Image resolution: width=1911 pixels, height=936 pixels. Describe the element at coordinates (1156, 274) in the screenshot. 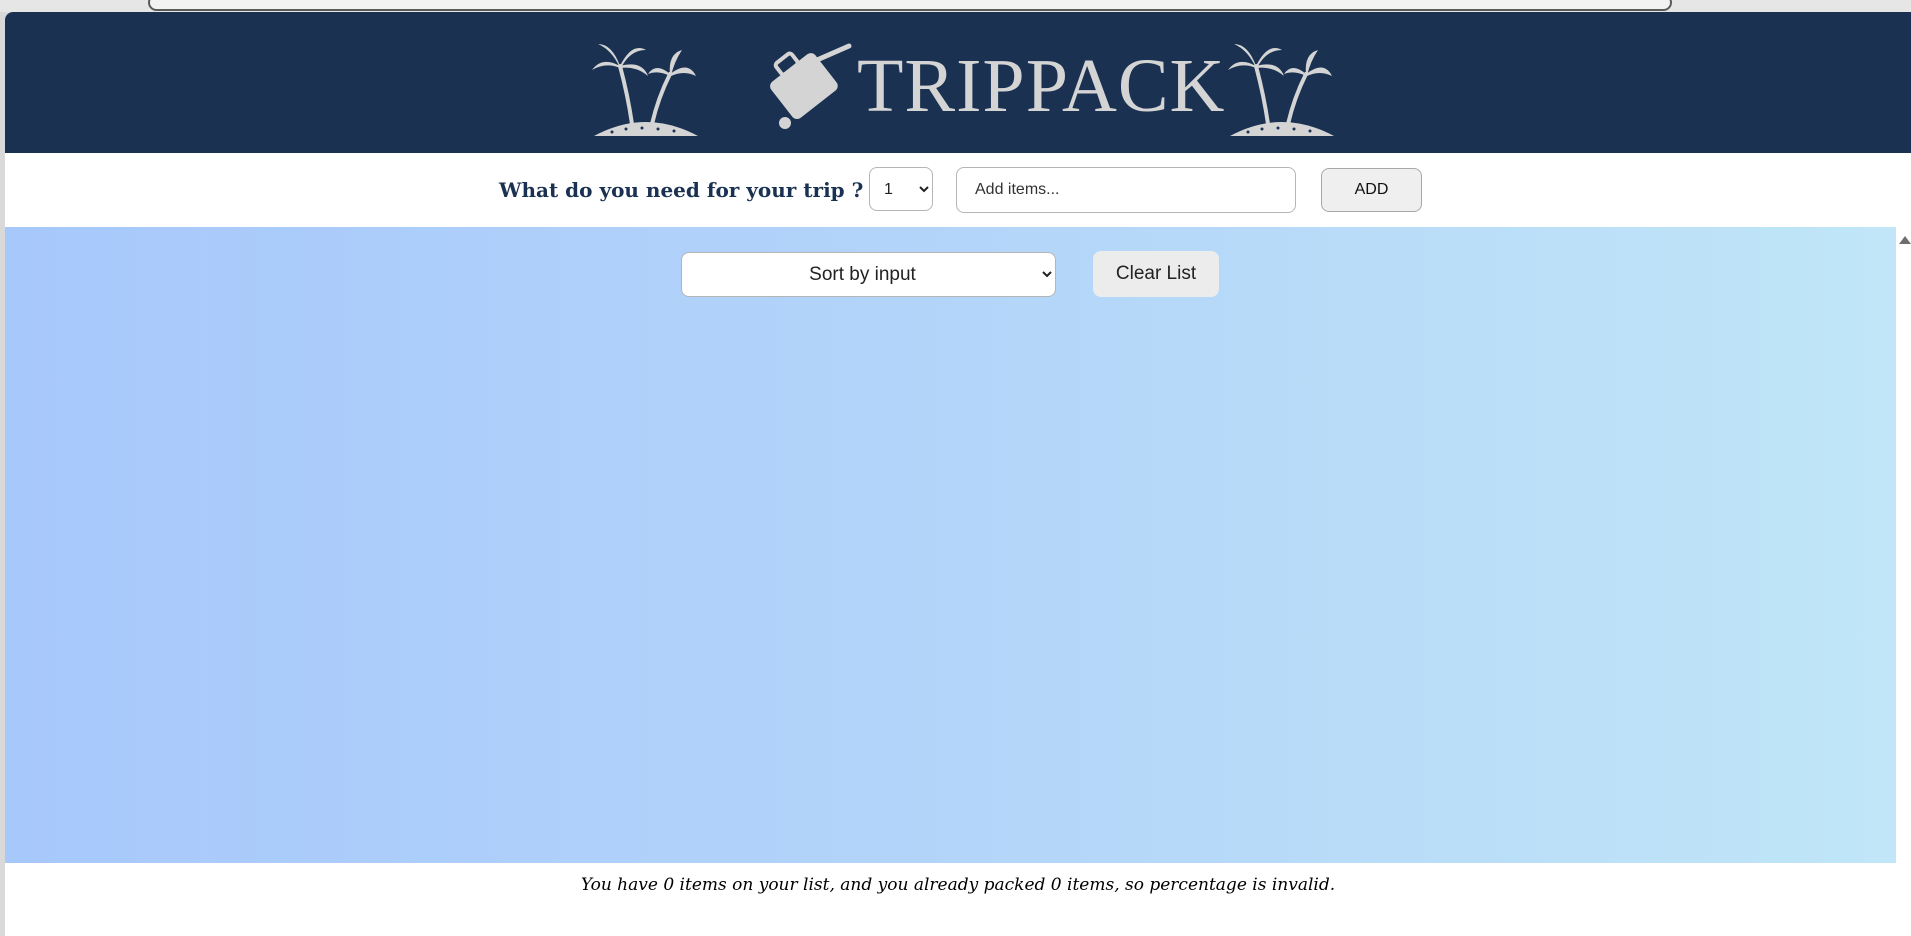

I see `clear-list-button: Clear List` at that location.